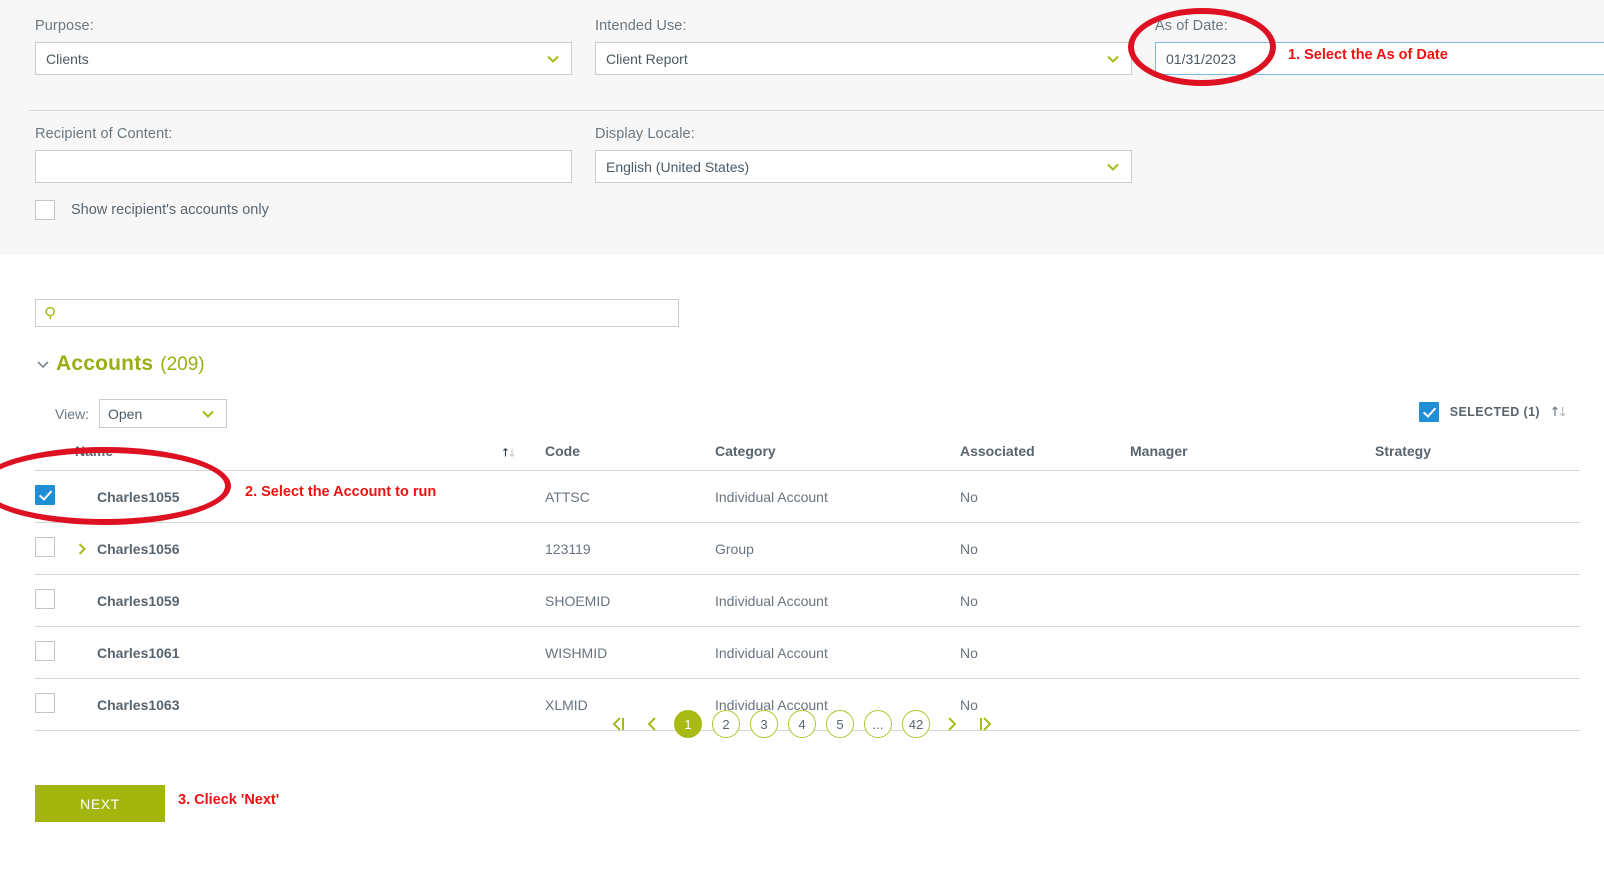  Describe the element at coordinates (837, 548) in the screenshot. I see `cell-category: Group` at that location.